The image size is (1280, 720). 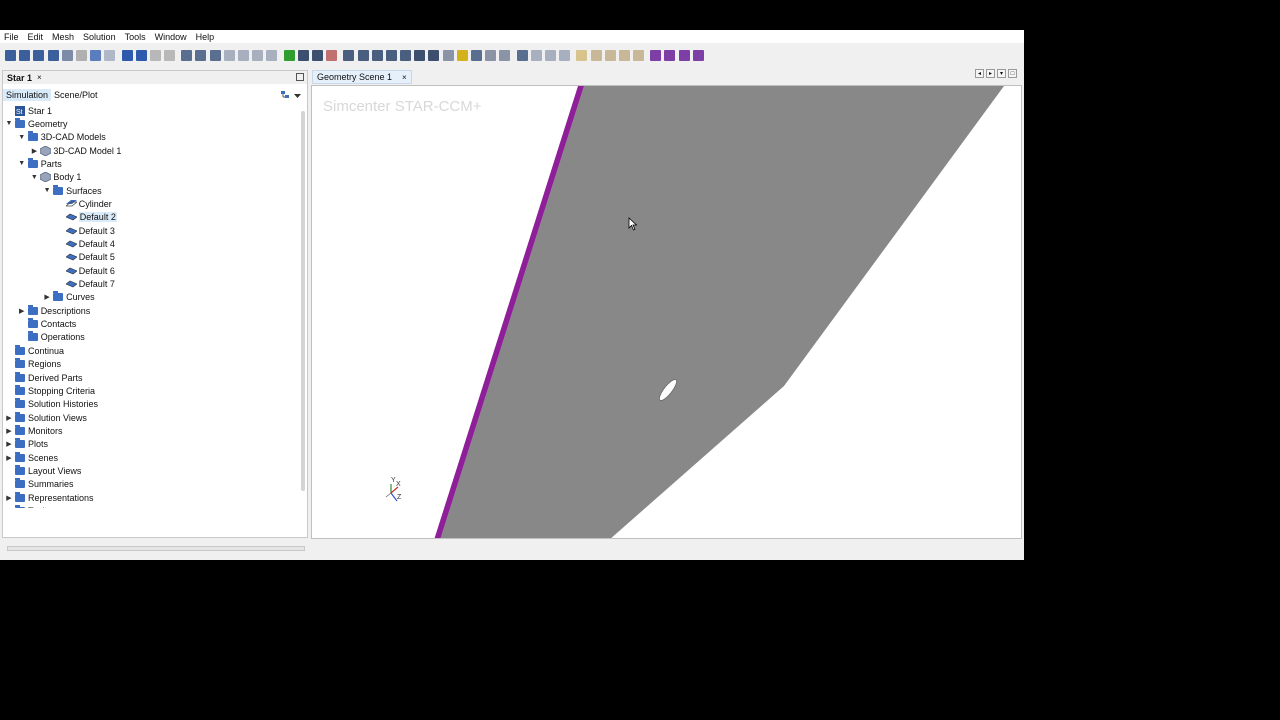 I want to click on window-layout-icon, so click(x=684, y=55).